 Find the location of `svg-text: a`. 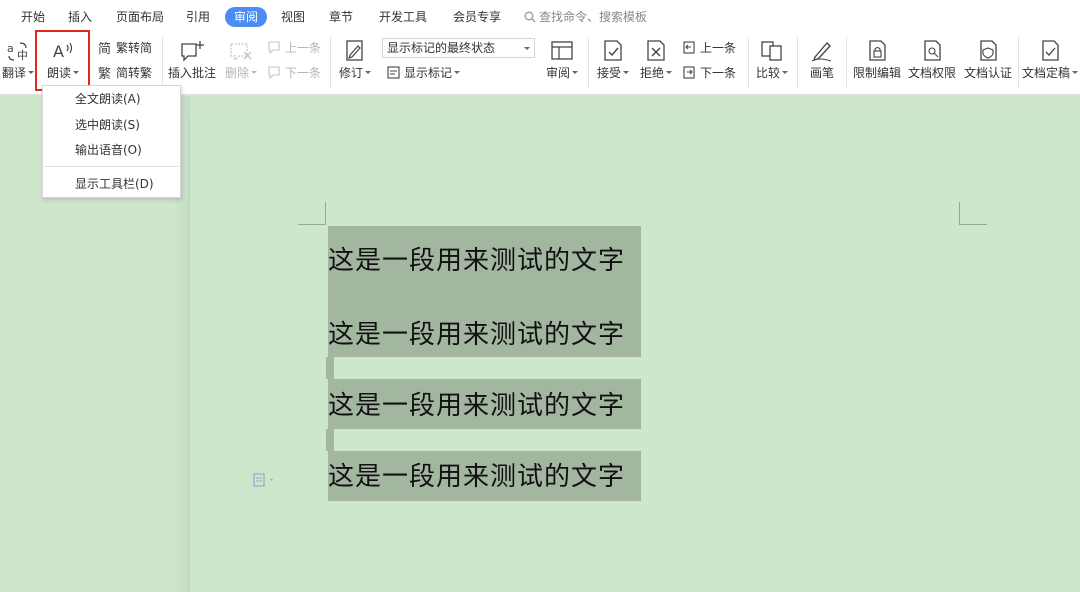

svg-text: a is located at coordinates (10, 48).